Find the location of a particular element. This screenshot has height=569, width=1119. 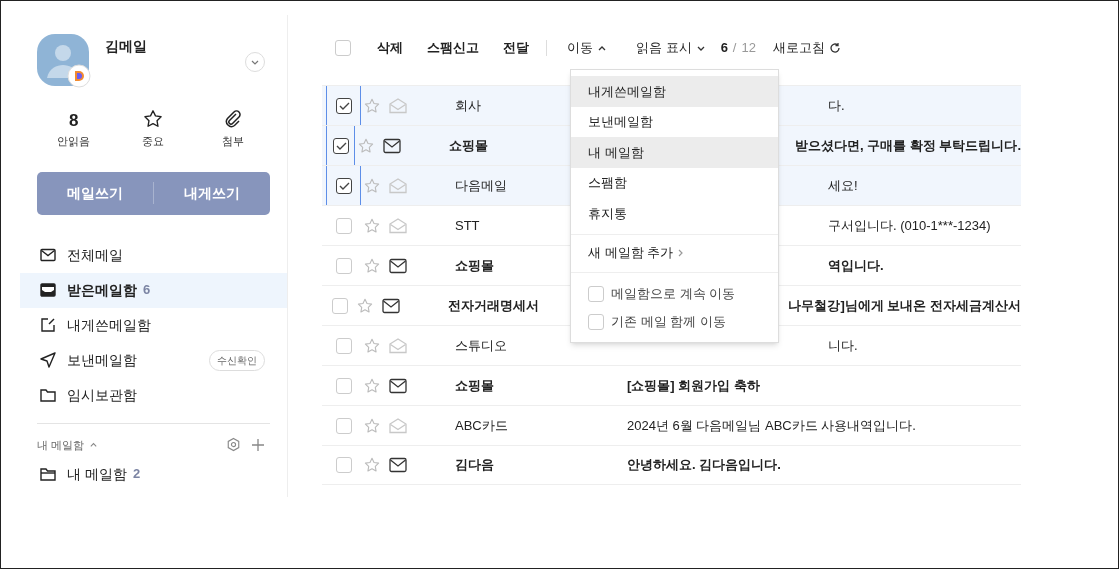

subject: 다. is located at coordinates (836, 105).